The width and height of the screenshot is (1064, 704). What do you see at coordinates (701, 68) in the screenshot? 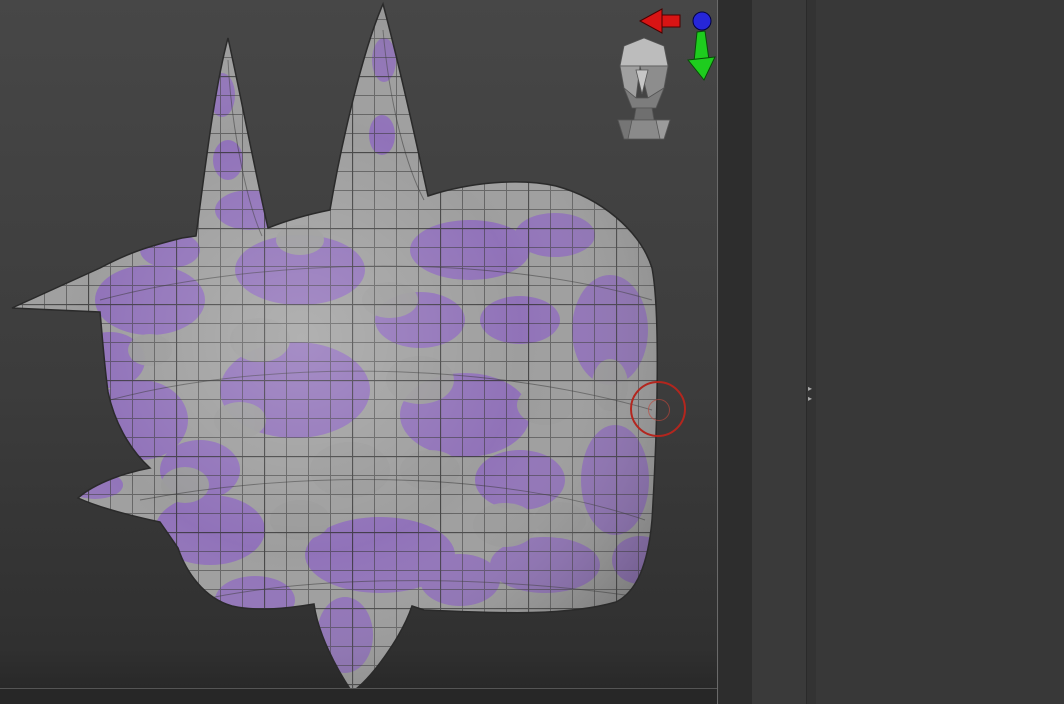
I see `axis-y-arrow` at bounding box center [701, 68].